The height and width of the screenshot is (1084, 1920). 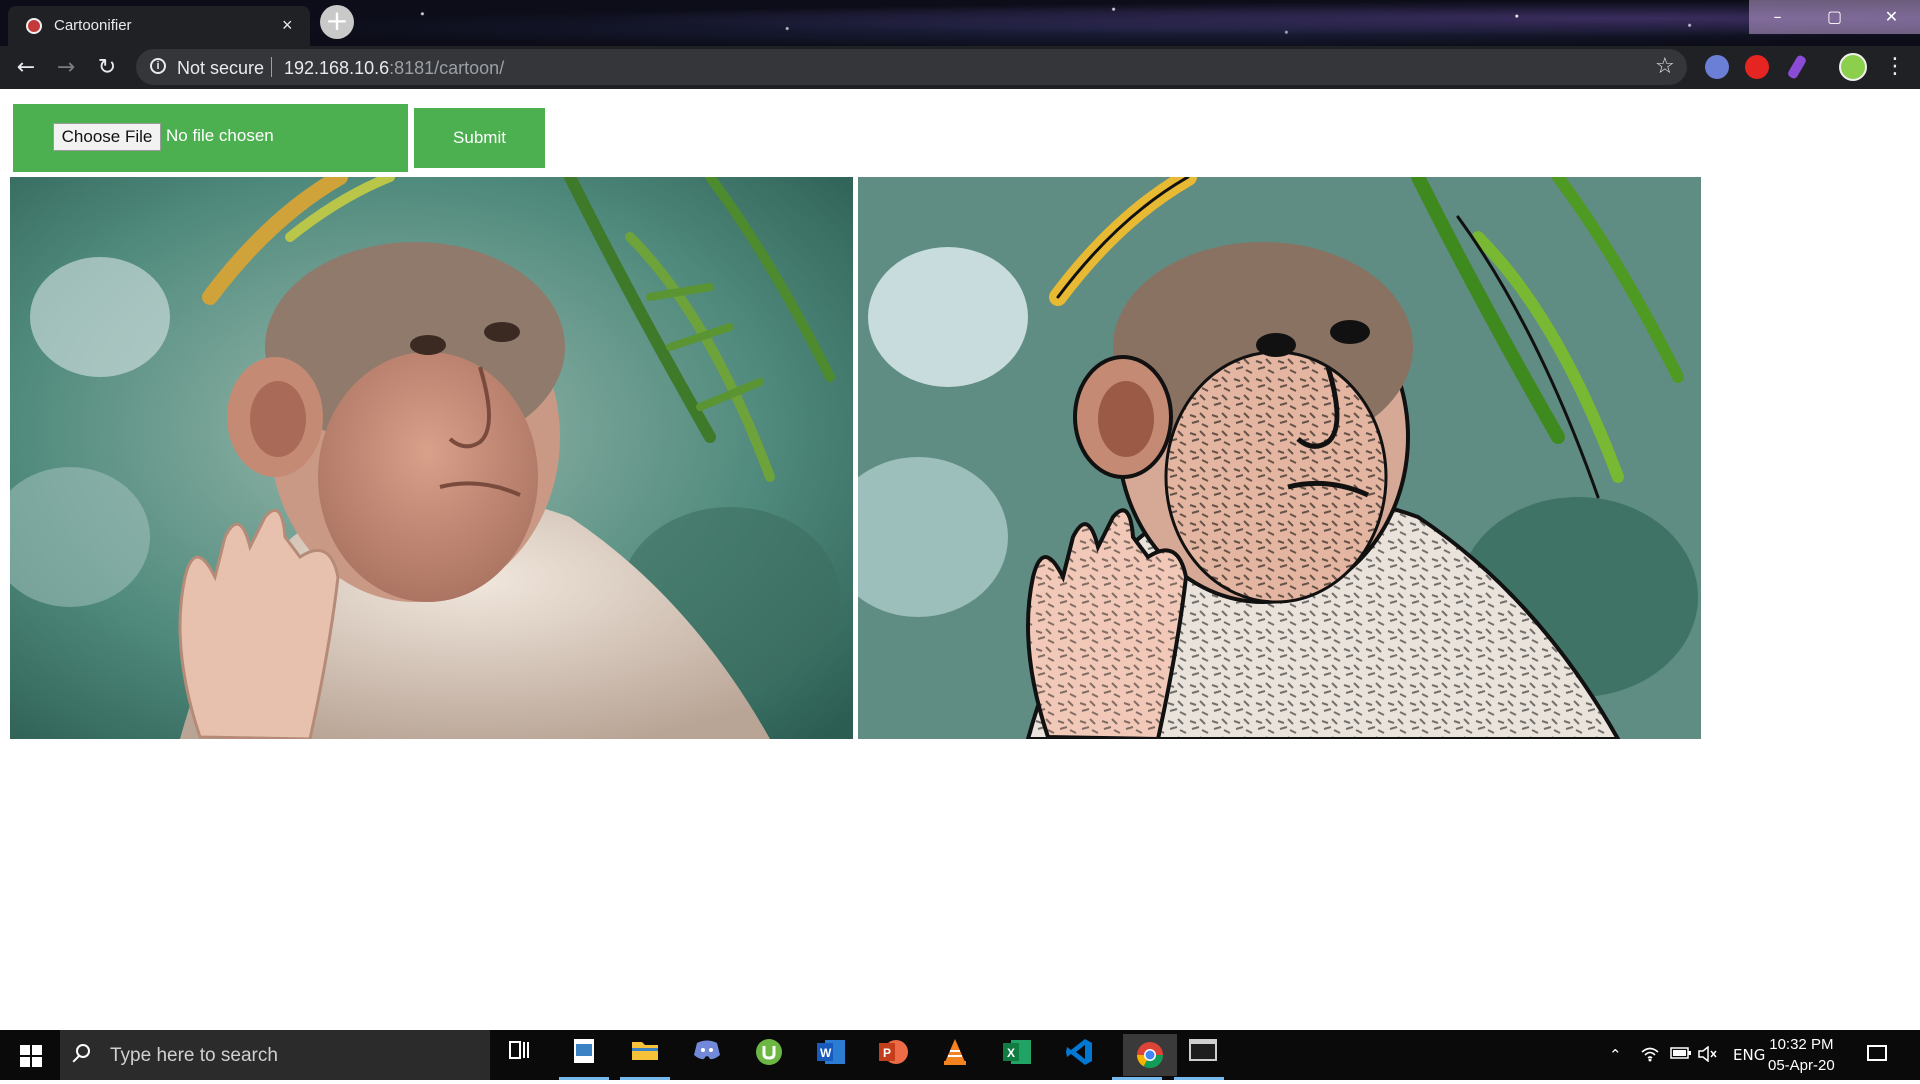 What do you see at coordinates (1757, 67) in the screenshot?
I see `adblock-extension-icon` at bounding box center [1757, 67].